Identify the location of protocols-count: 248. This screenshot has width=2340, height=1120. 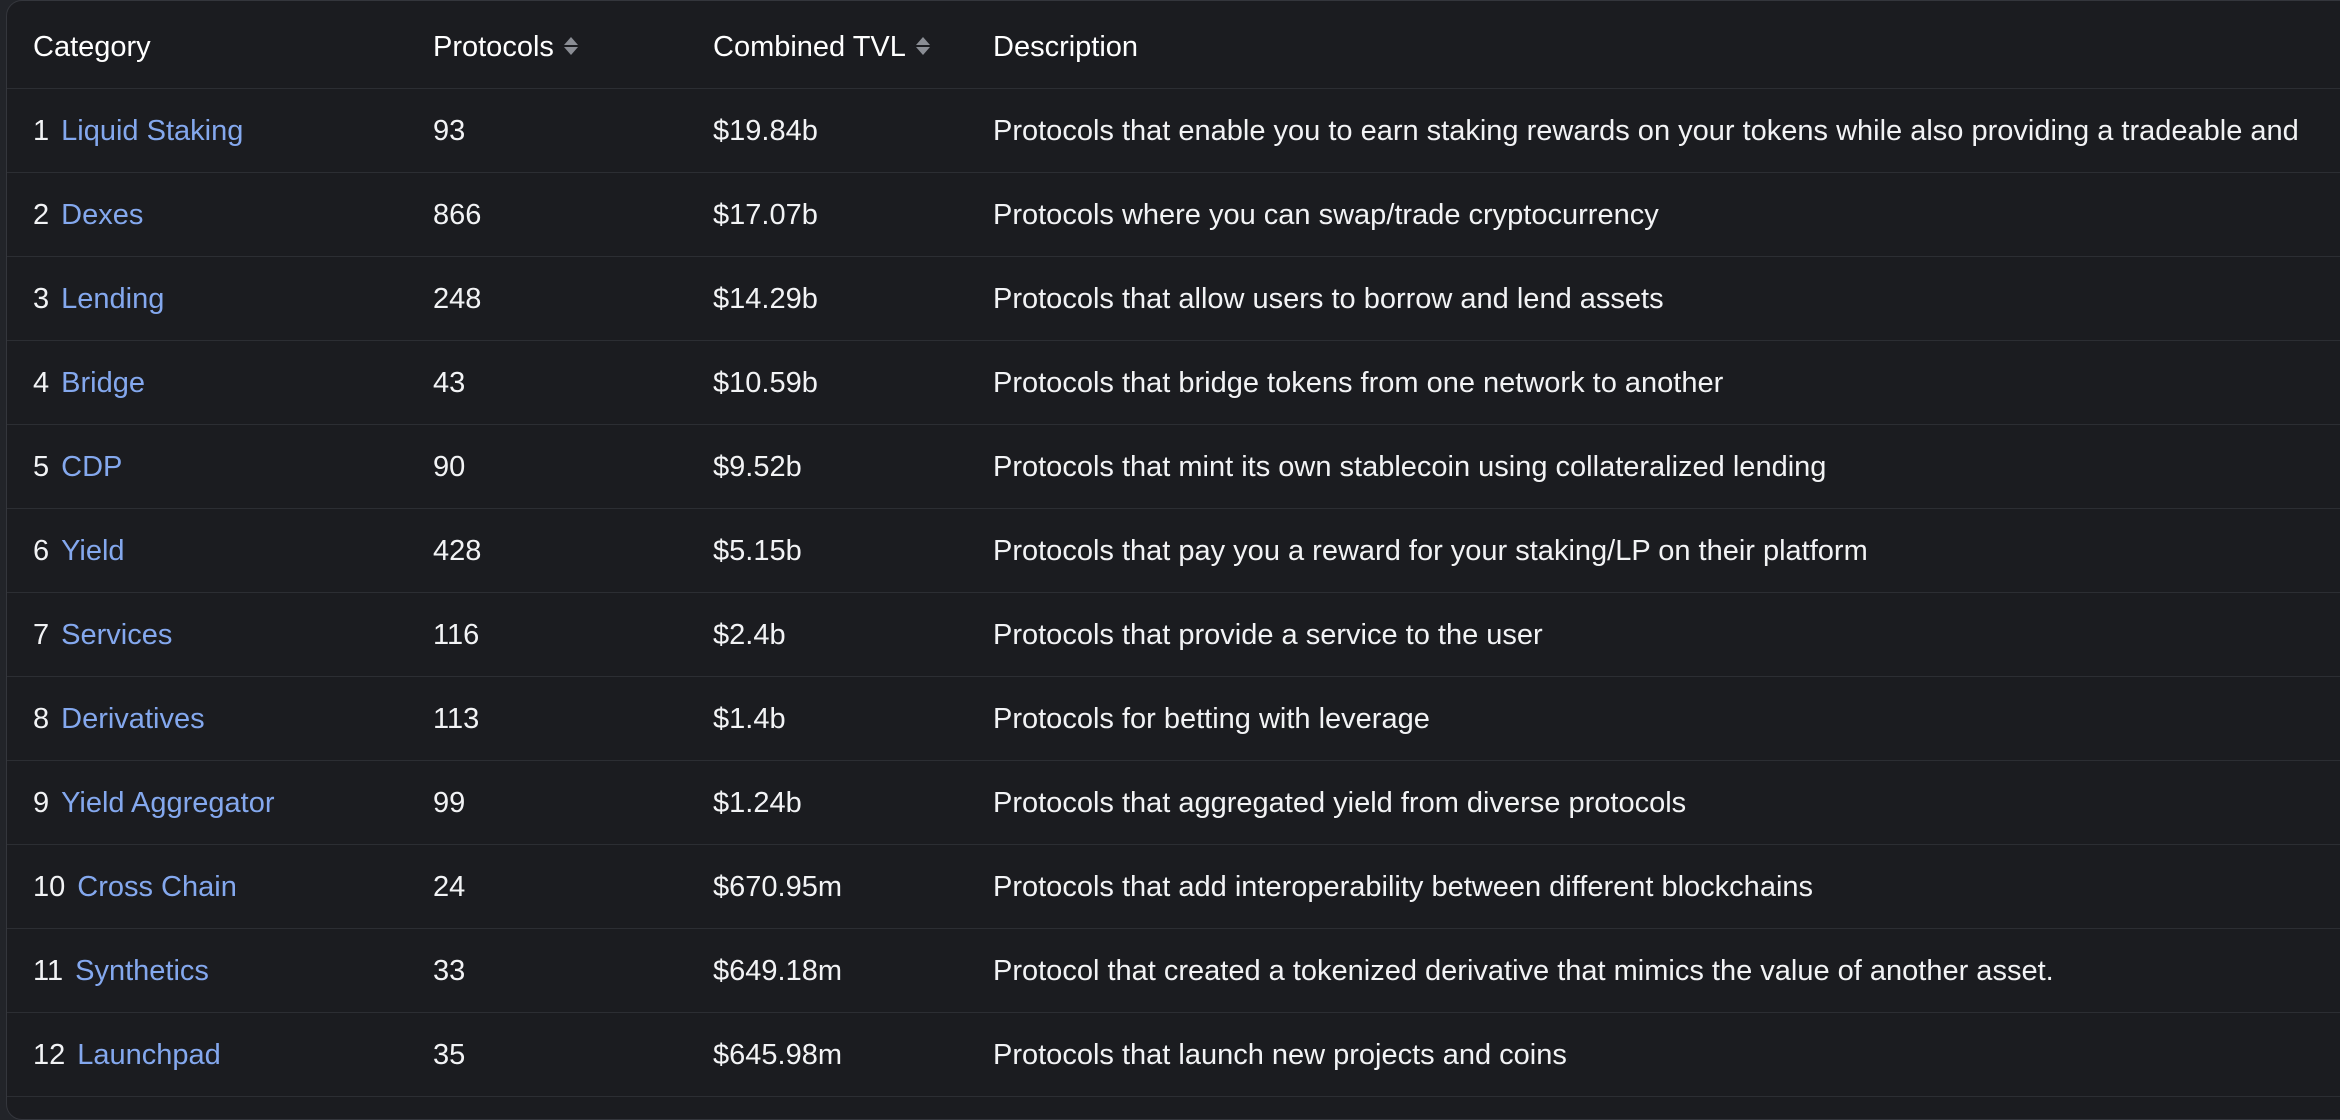
(457, 299).